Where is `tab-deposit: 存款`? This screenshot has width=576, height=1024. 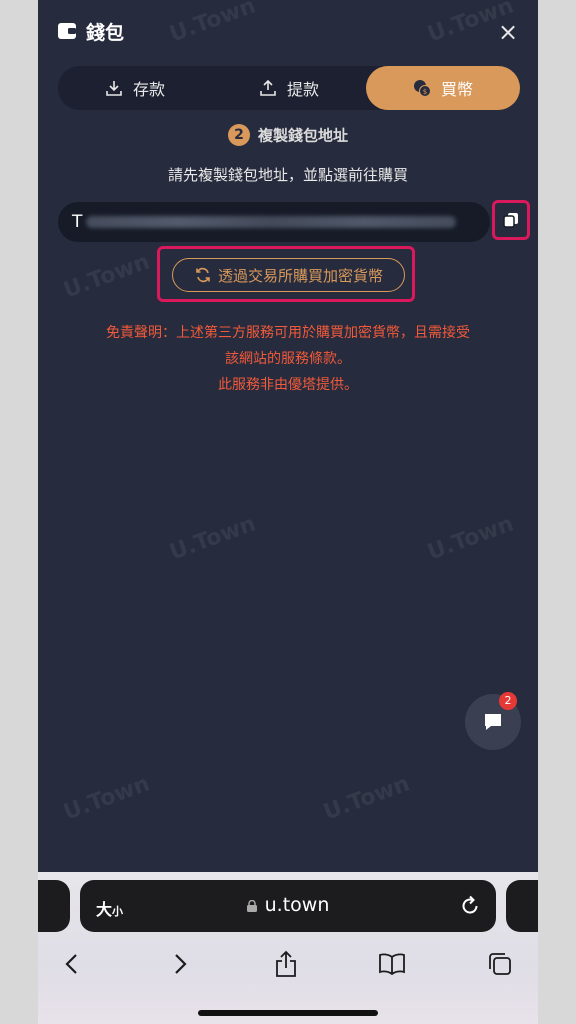
tab-deposit: 存款 is located at coordinates (135, 88).